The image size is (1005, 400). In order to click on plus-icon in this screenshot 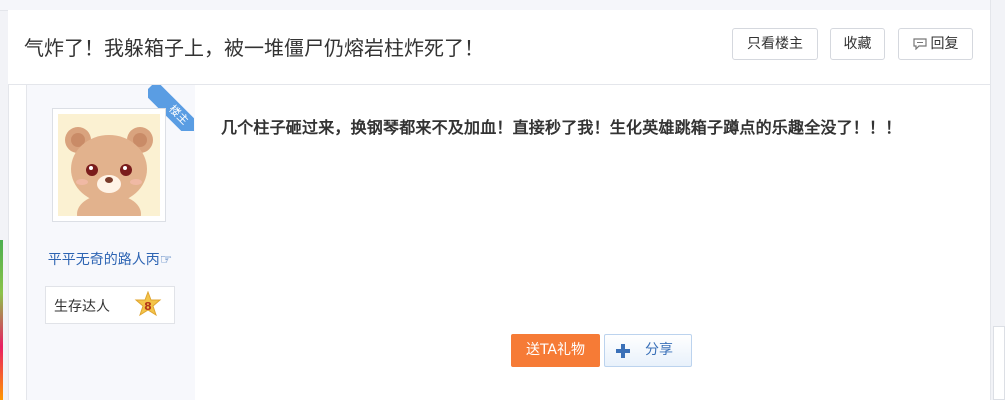, I will do `click(623, 351)`.